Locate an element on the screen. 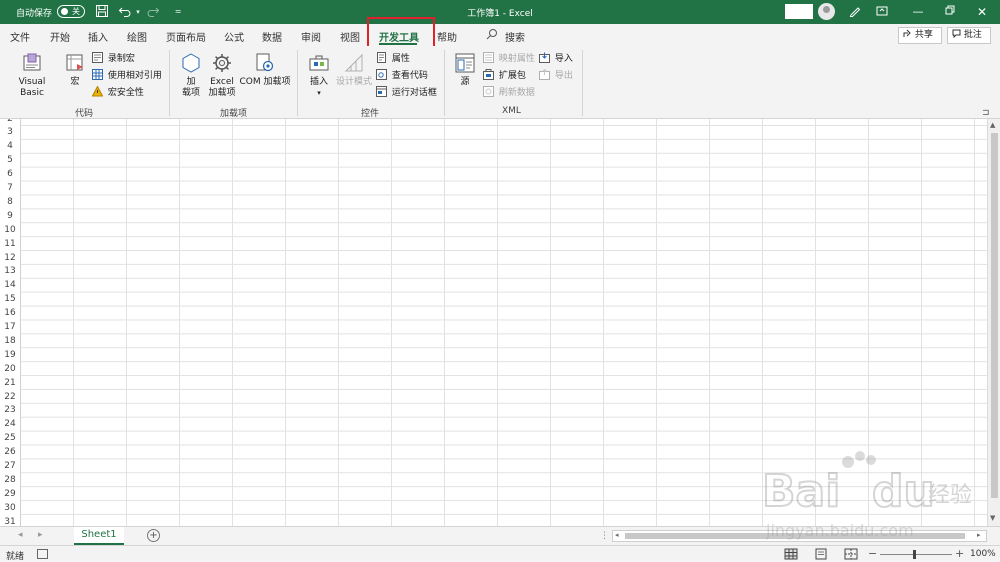 This screenshot has width=1000, height=562. row-header: 30 is located at coordinates (10, 508).